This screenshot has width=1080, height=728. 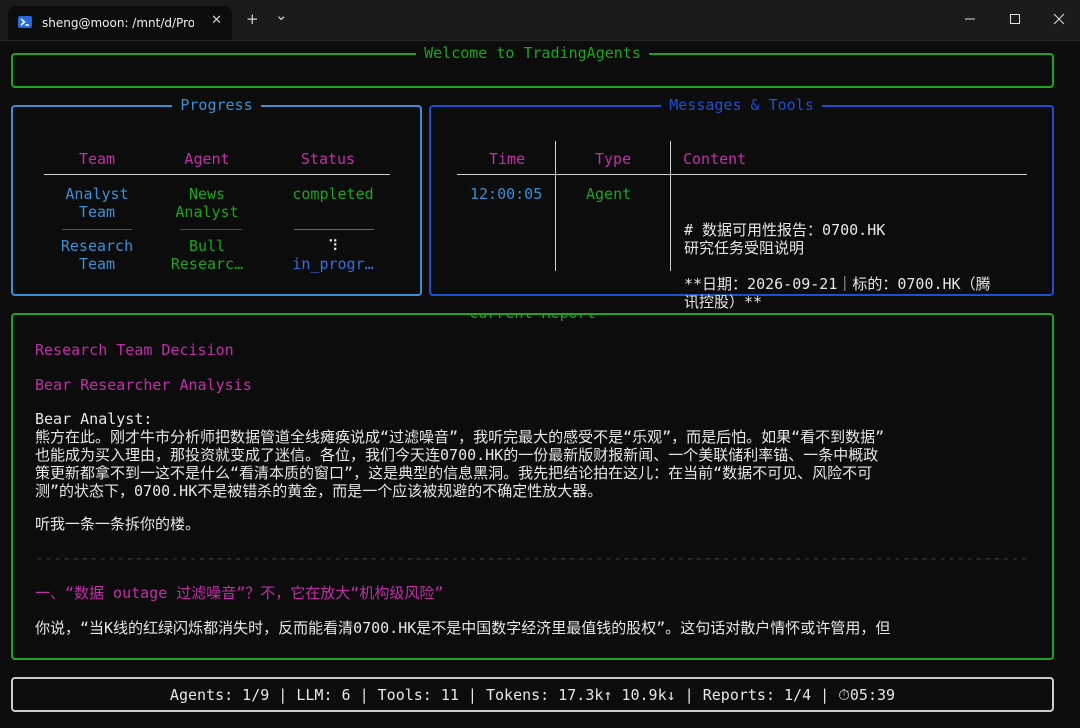 What do you see at coordinates (613, 159) in the screenshot?
I see `column-header-type: Type` at bounding box center [613, 159].